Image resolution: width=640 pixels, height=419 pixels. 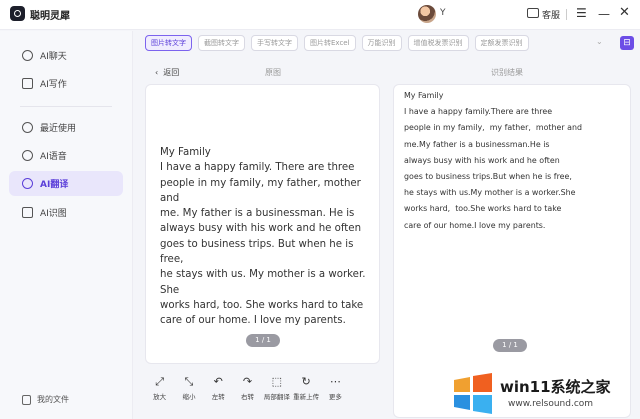 What do you see at coordinates (473, 393) in the screenshot?
I see `windows-logo-icon` at bounding box center [473, 393].